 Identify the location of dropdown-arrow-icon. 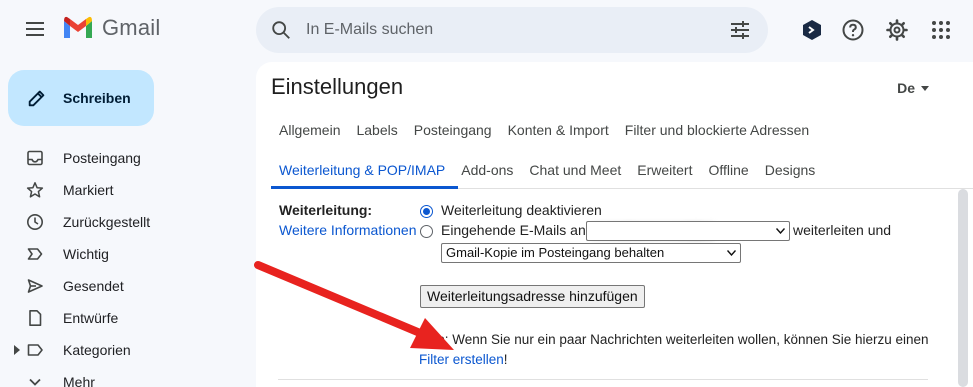
(925, 88).